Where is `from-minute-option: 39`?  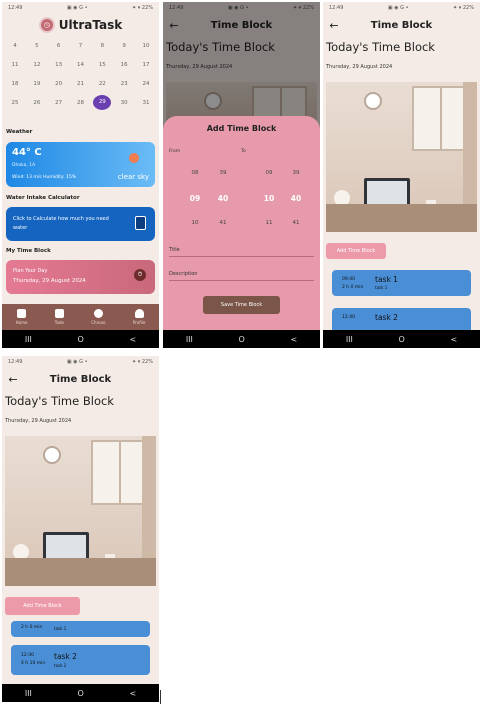
from-minute-option: 39 is located at coordinates (223, 173).